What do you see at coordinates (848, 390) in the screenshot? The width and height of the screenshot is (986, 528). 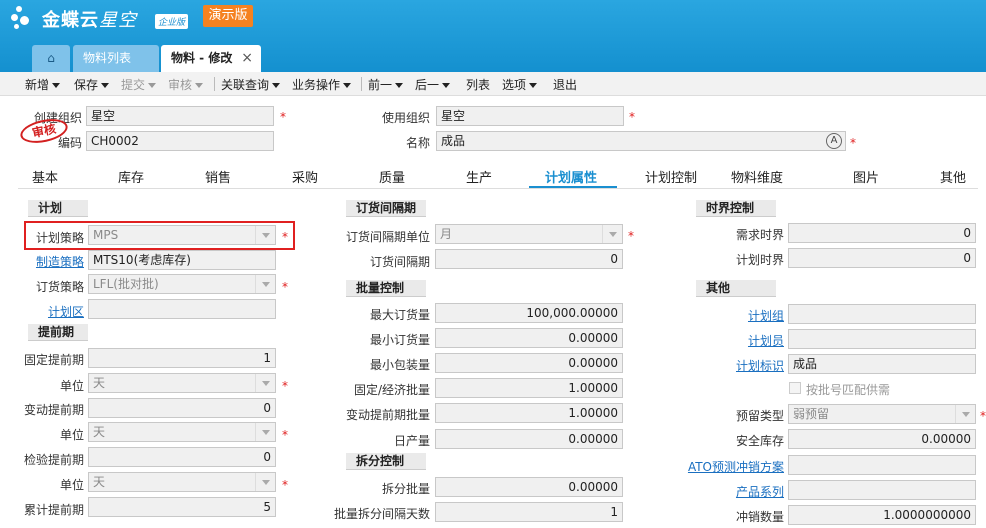 I see `lot-match-label: 按批号匹配供需` at bounding box center [848, 390].